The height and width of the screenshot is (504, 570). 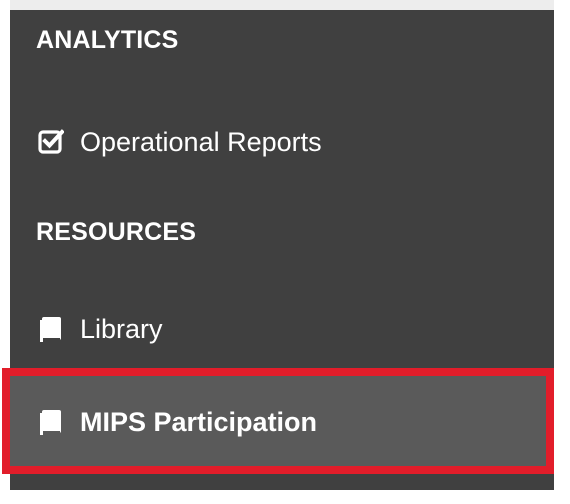 What do you see at coordinates (51, 142) in the screenshot?
I see `checkbox-icon` at bounding box center [51, 142].